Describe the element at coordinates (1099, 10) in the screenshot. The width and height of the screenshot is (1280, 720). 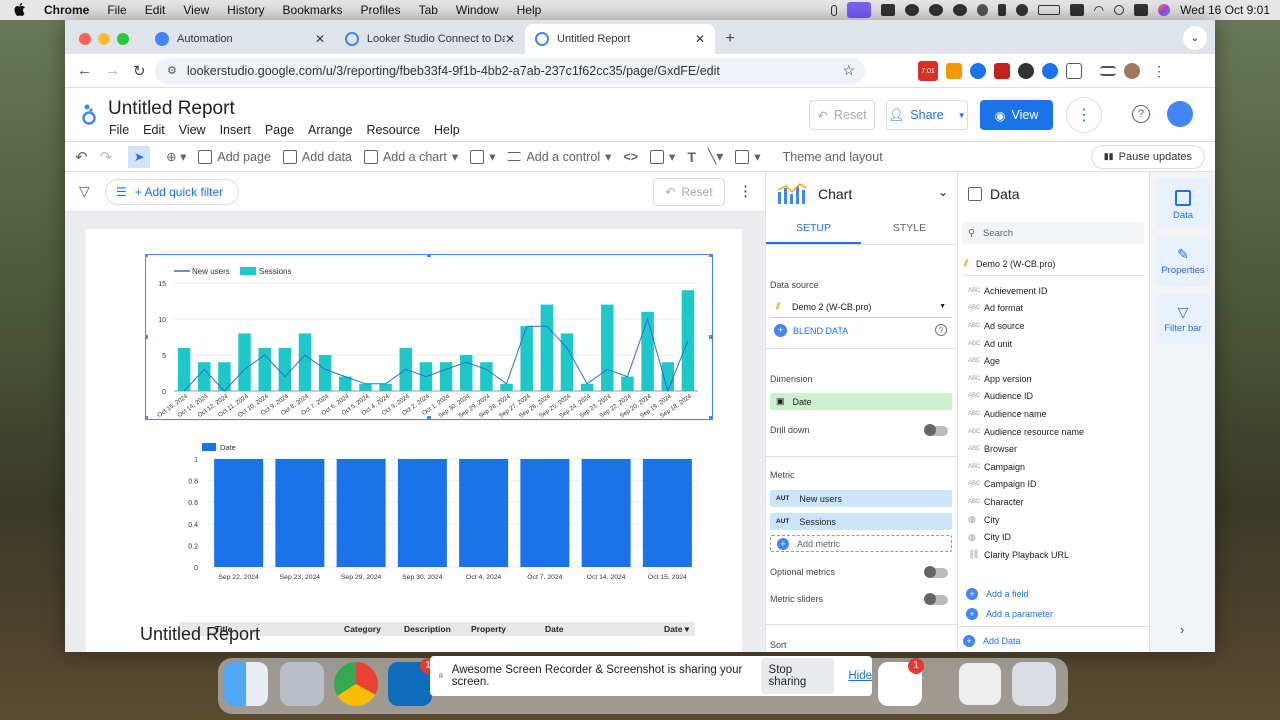
I see `wifi-icon: ◠` at that location.